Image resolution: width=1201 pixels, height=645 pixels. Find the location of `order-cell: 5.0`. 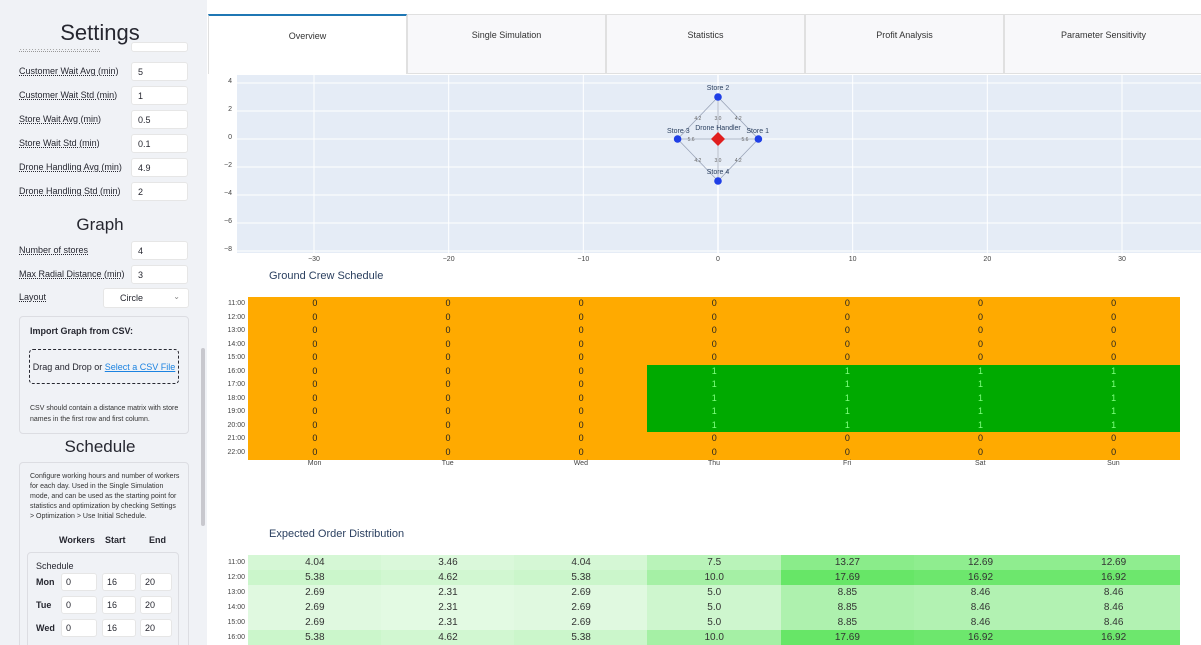

order-cell: 5.0 is located at coordinates (714, 593).